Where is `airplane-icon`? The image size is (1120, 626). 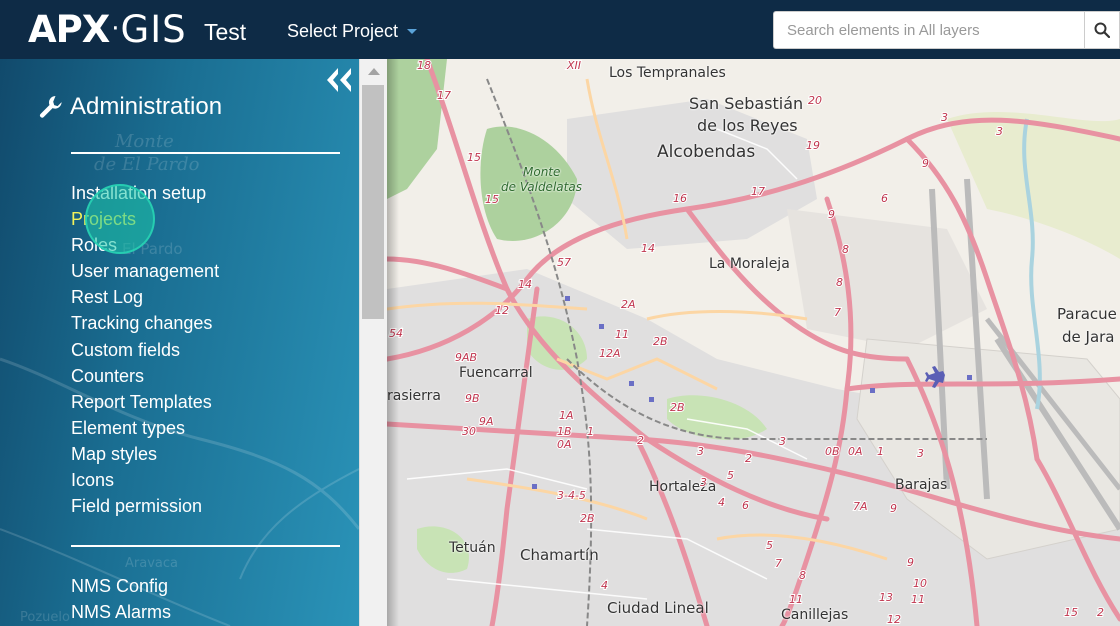
airplane-icon is located at coordinates (935, 377).